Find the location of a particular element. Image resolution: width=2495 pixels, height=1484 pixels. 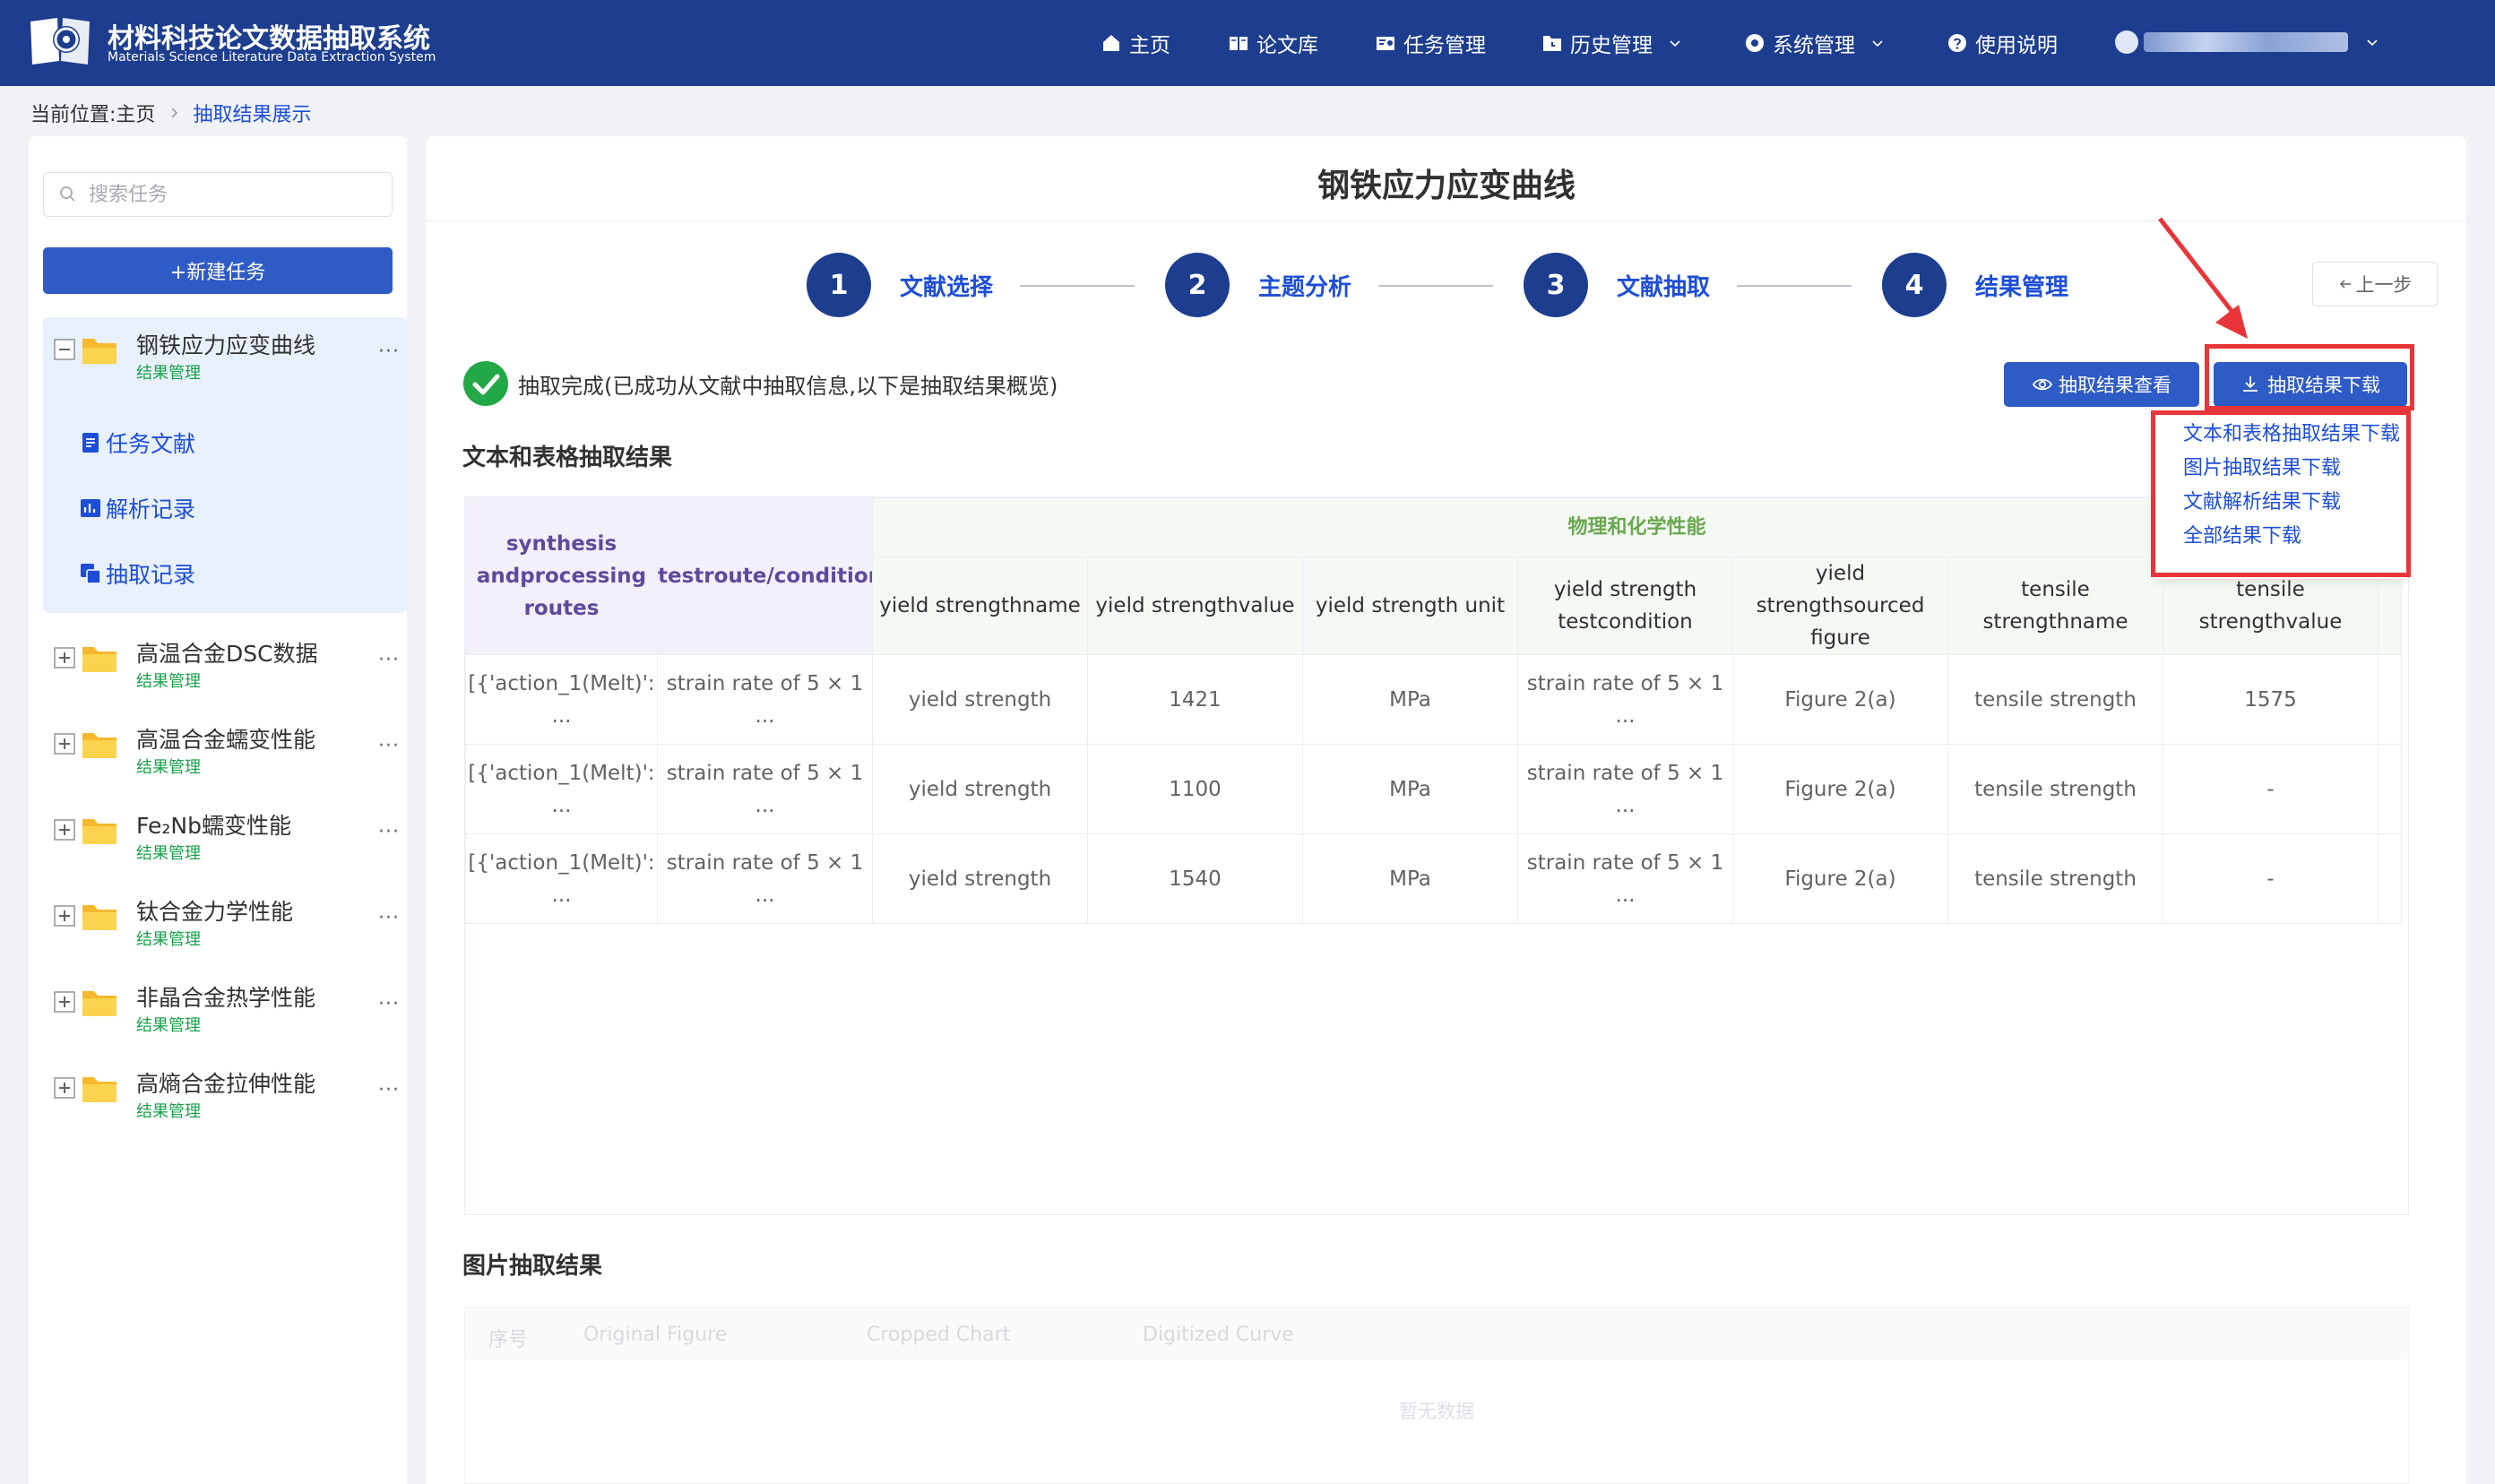

cell-ys-value: 1100 is located at coordinates (1195, 789).